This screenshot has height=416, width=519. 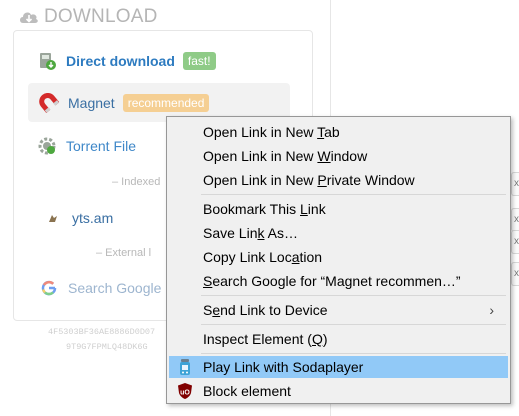 I want to click on google-icon, so click(x=49, y=288).